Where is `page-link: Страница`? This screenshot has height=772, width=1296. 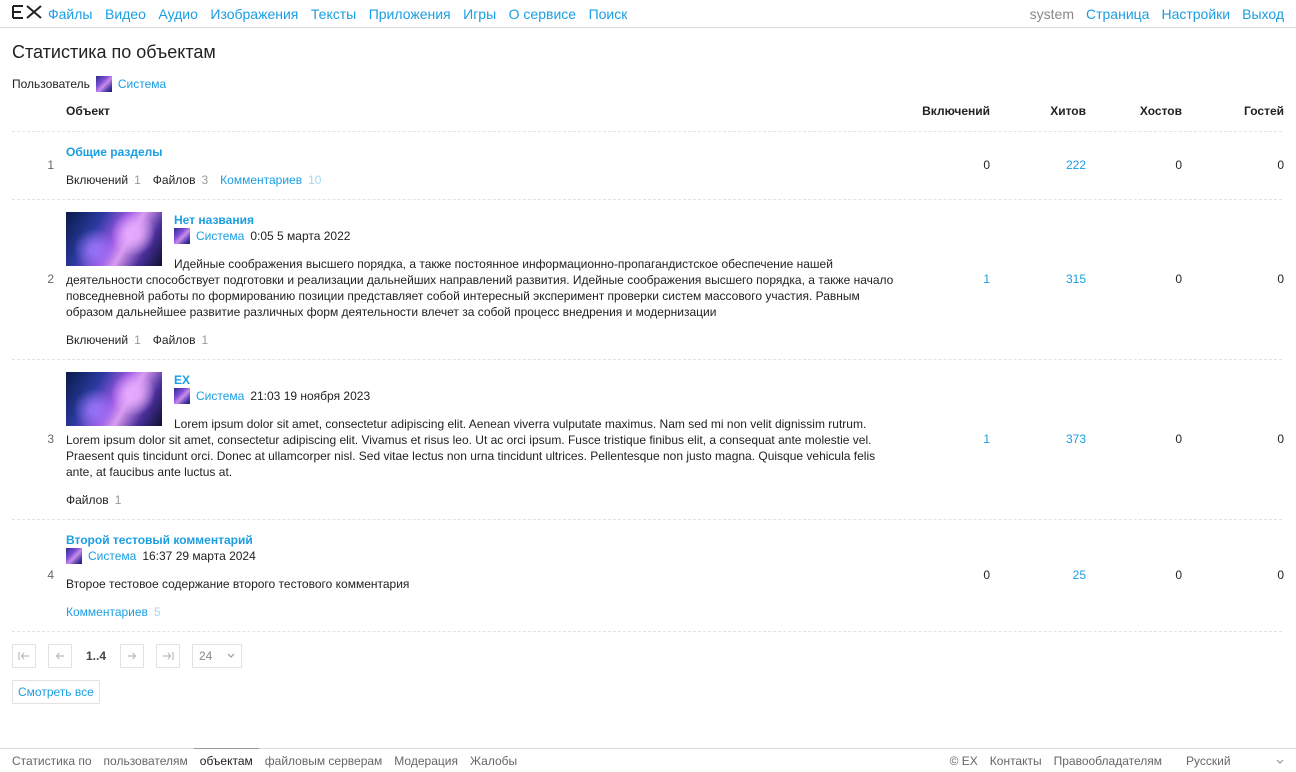 page-link: Страница is located at coordinates (1117, 14).